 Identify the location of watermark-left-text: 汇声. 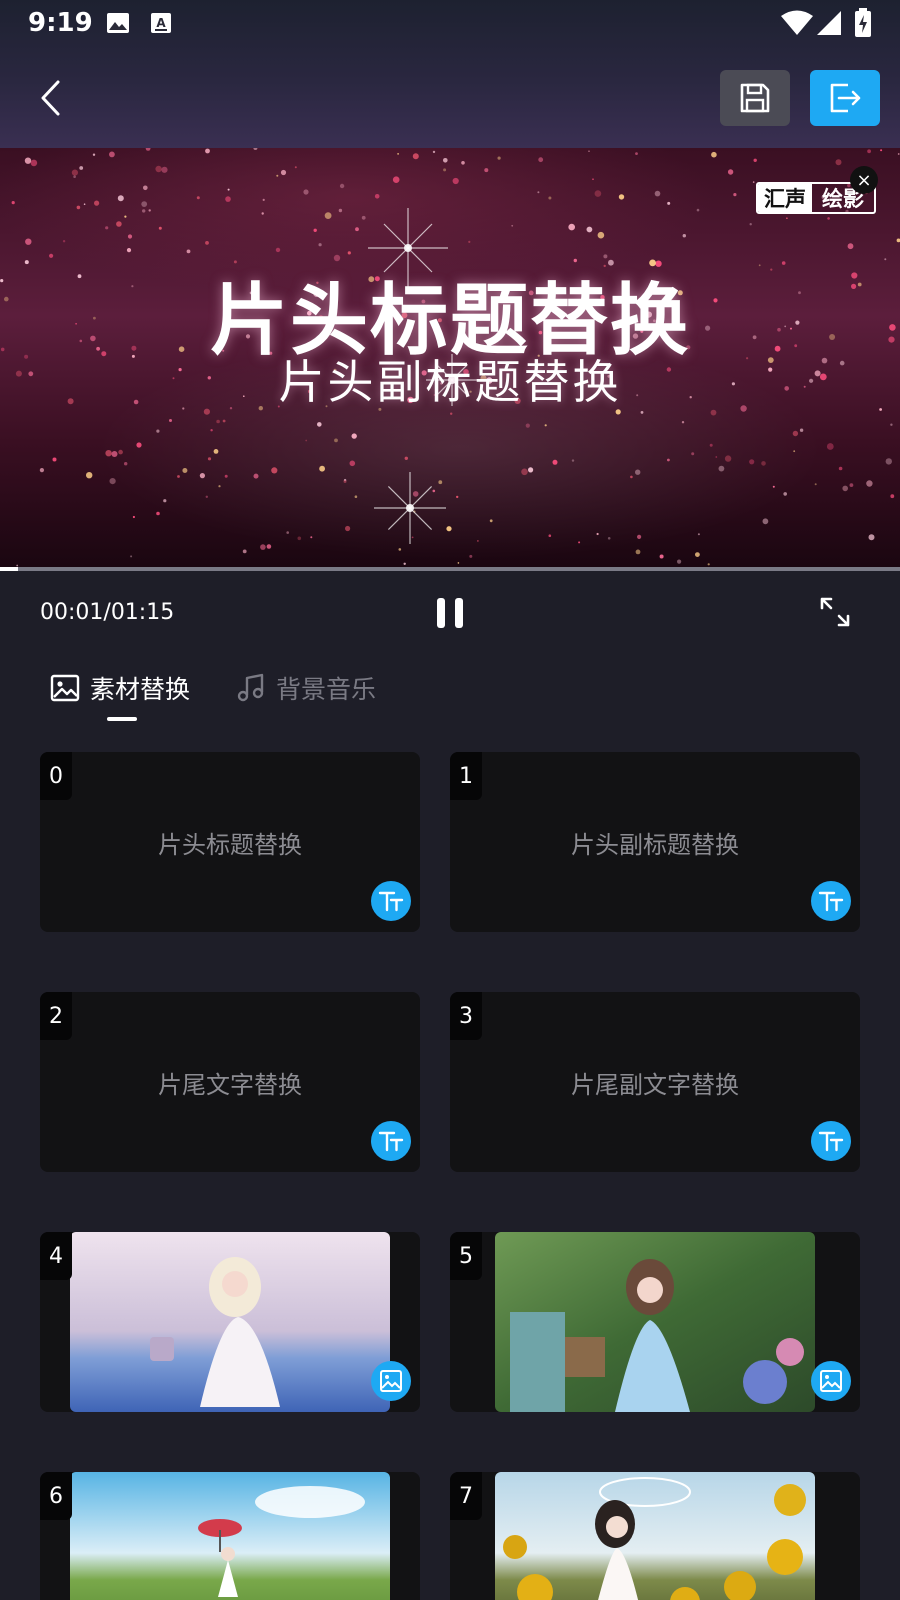
(785, 198).